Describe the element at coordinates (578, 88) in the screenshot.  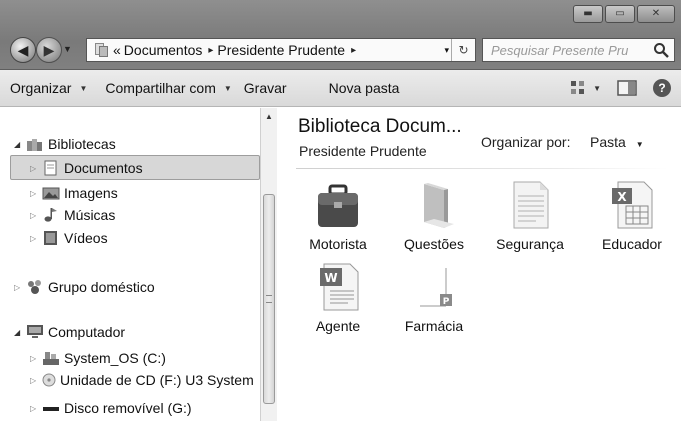
I see `change-view-icon` at that location.